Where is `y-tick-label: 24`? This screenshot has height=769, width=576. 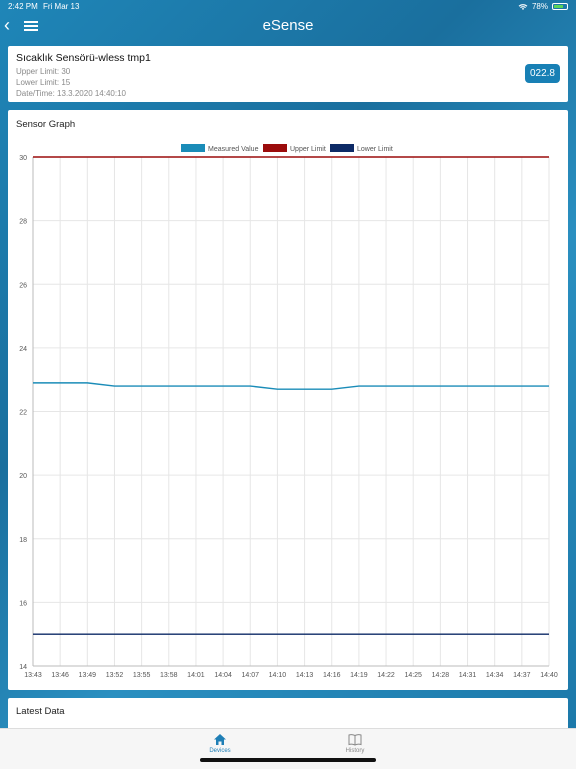 y-tick-label: 24 is located at coordinates (23, 349).